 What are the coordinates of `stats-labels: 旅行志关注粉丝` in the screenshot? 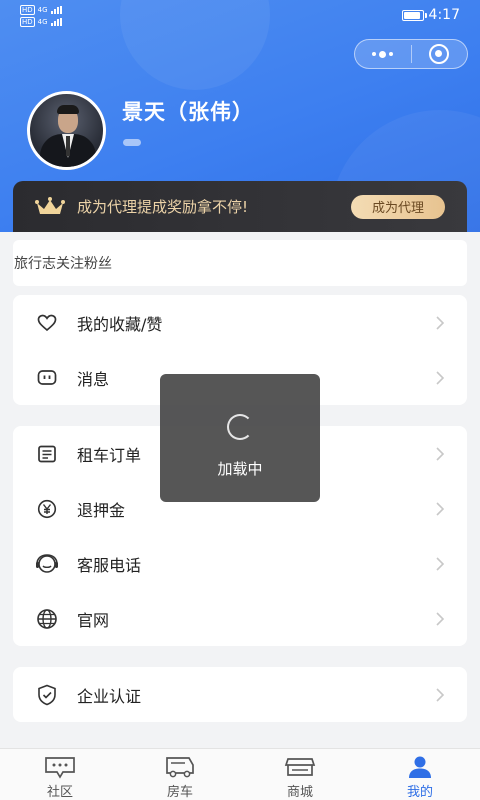 It's located at (63, 264).